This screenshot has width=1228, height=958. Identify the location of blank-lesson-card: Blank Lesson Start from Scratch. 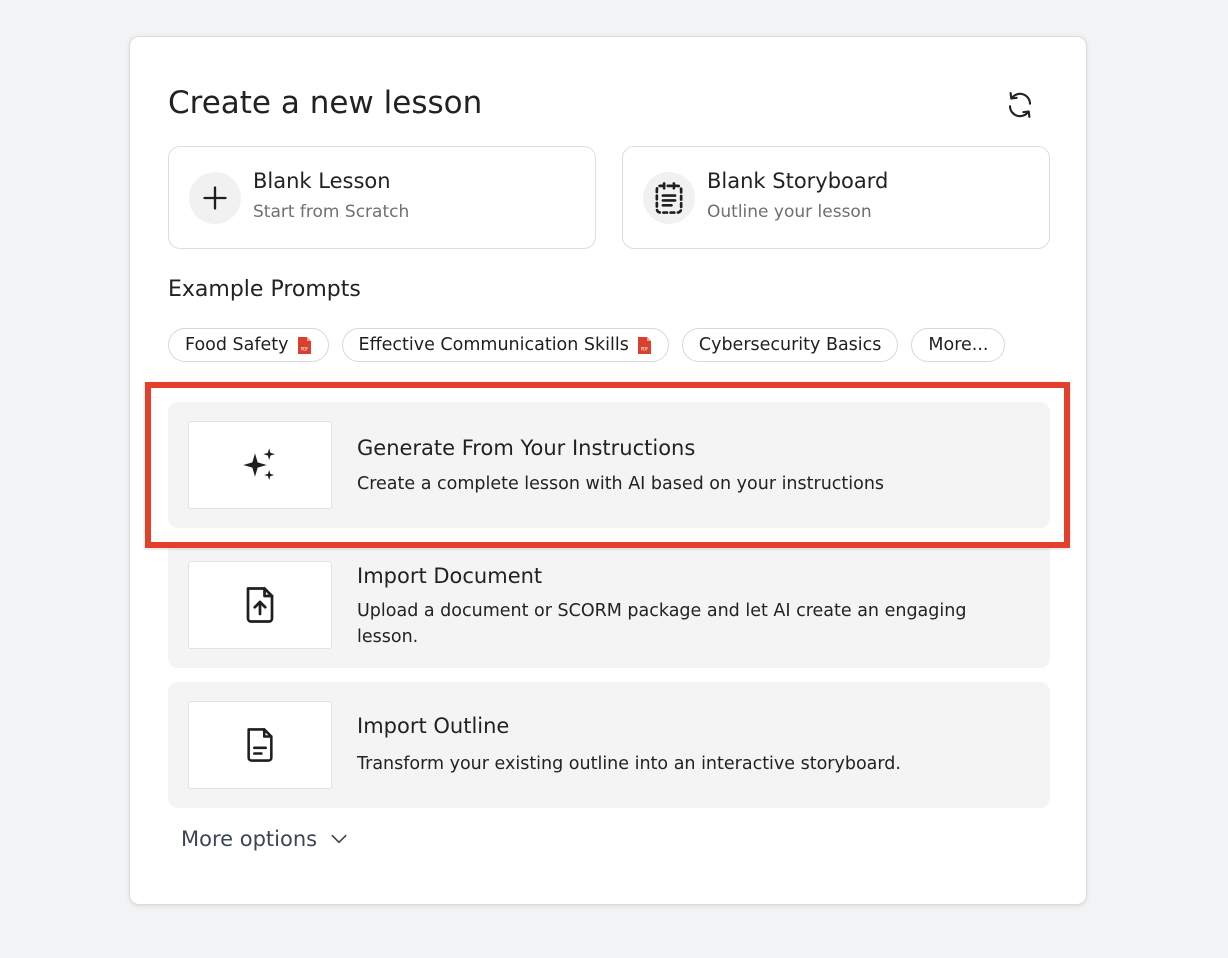
(382, 197).